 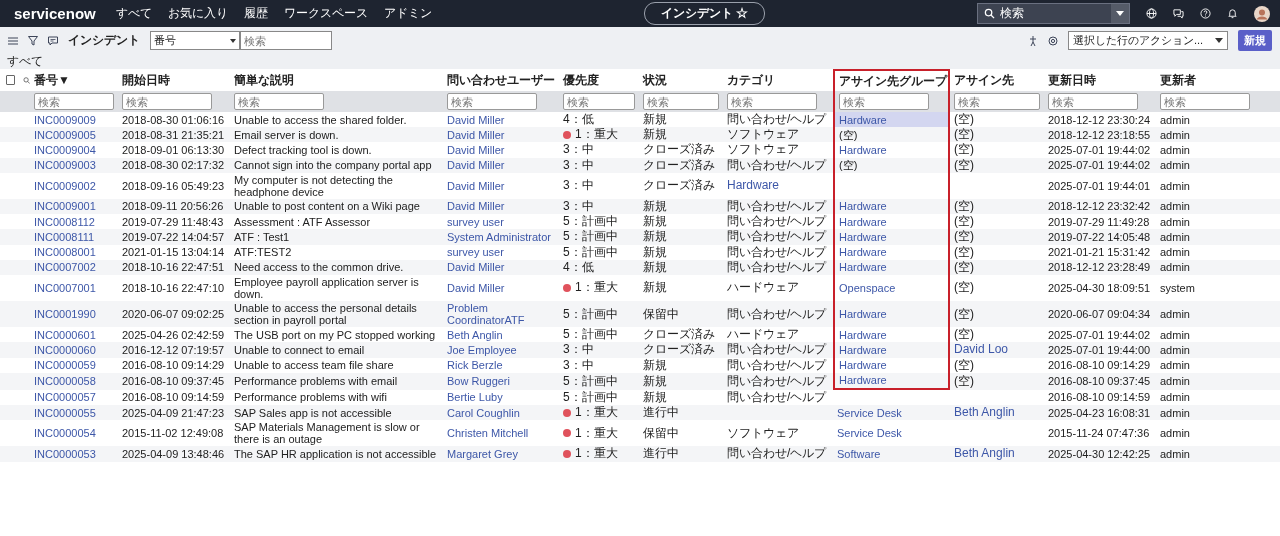 What do you see at coordinates (286, 40) in the screenshot?
I see `search-field: 検索` at bounding box center [286, 40].